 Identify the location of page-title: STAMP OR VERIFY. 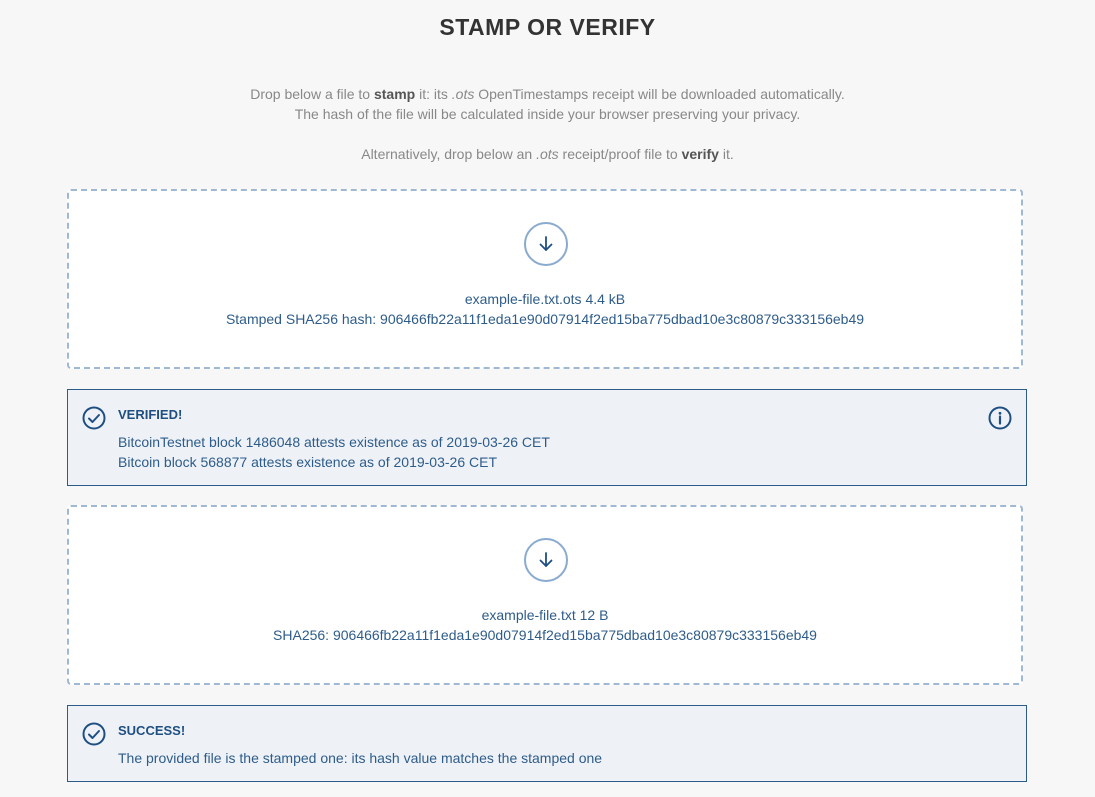
(547, 27).